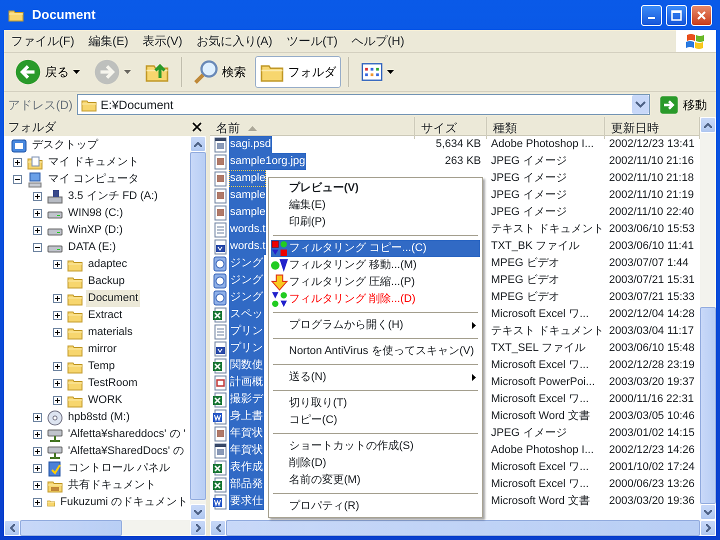  What do you see at coordinates (94, 162) in the screenshot?
I see `tree-item: マイ ドキュメント` at bounding box center [94, 162].